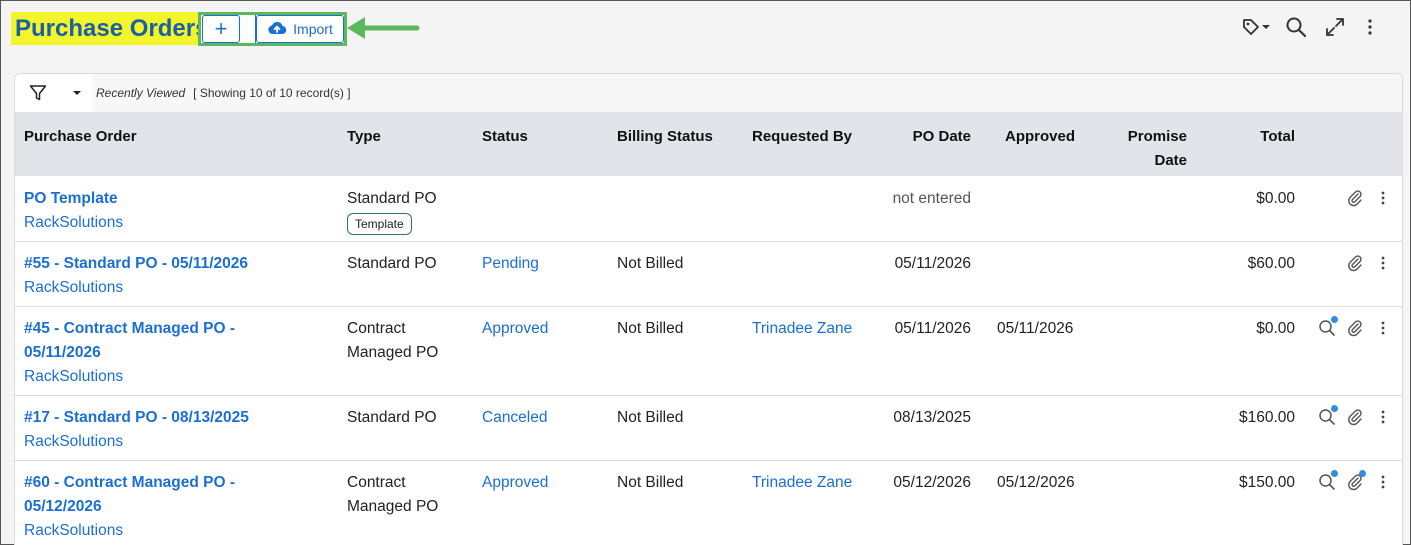  What do you see at coordinates (129, 507) in the screenshot?
I see `po-link-continued: 05/12/2026` at bounding box center [129, 507].